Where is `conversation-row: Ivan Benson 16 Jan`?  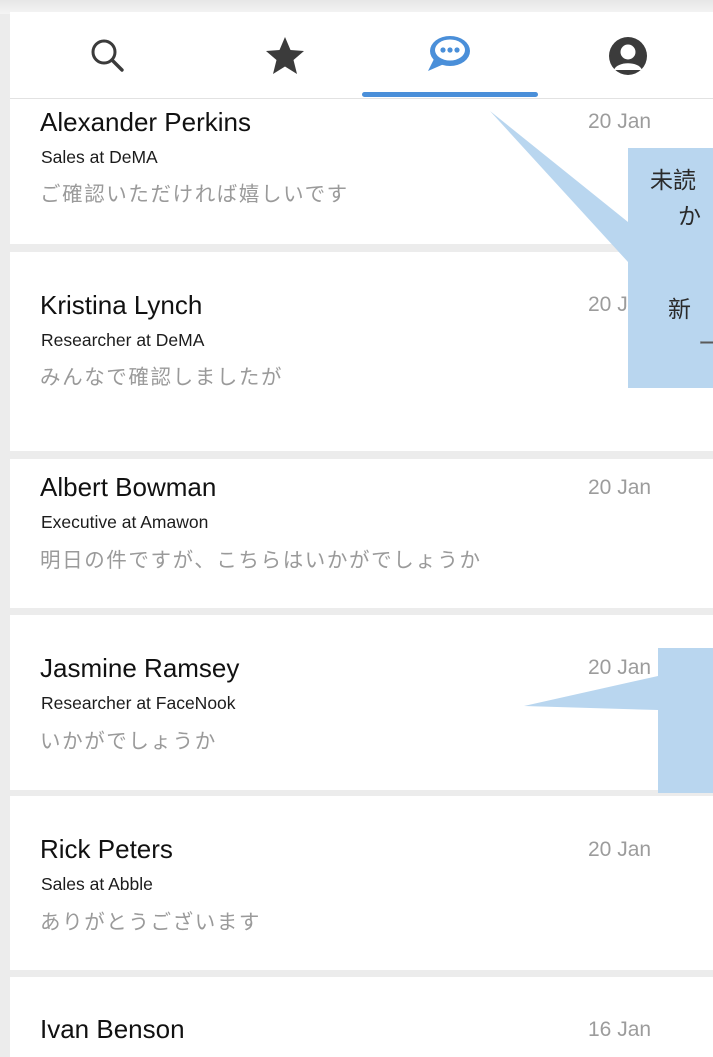
conversation-row: Ivan Benson 16 Jan is located at coordinates (361, 1017).